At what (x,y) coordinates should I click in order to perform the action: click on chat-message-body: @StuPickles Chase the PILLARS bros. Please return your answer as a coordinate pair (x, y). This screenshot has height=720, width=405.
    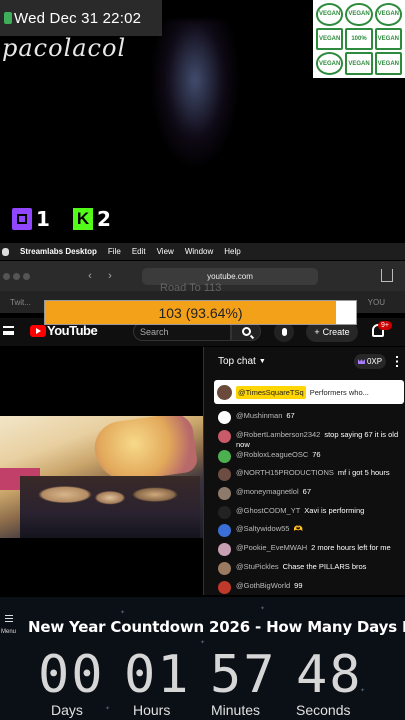
    Looking at the image, I should click on (301, 567).